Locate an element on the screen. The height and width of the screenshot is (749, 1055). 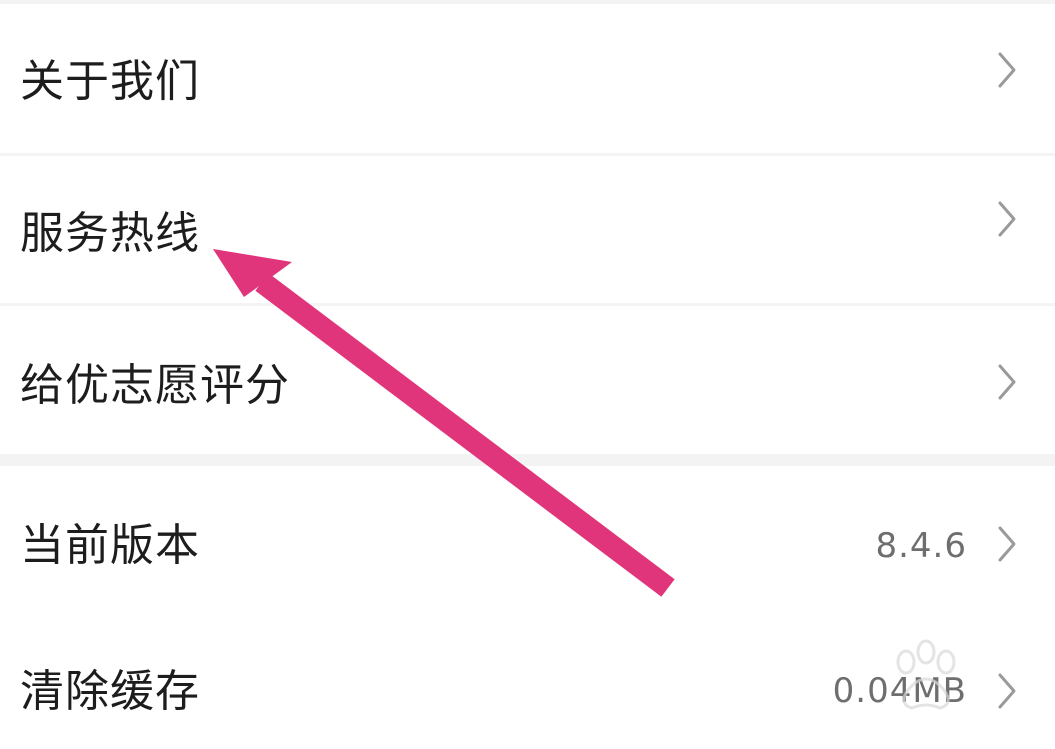
settings-item-label: 清除缓存 is located at coordinates (110, 691).